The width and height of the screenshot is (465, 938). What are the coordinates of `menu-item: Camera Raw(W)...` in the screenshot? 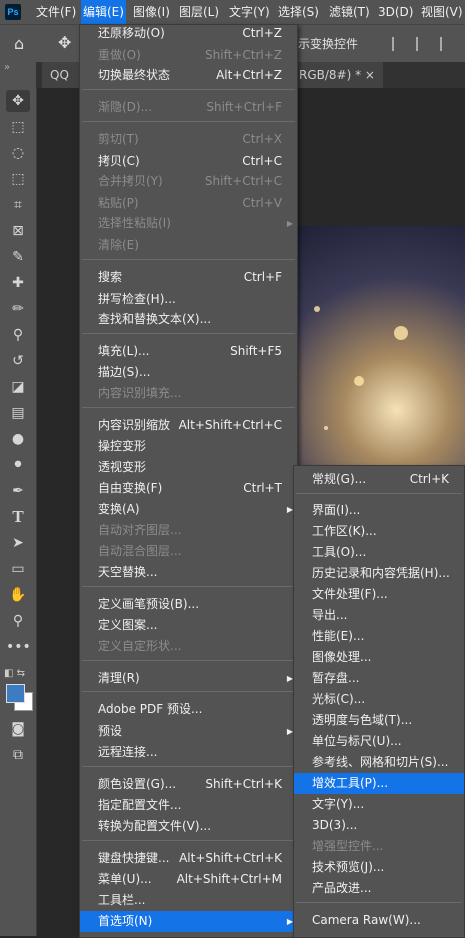 It's located at (379, 920).